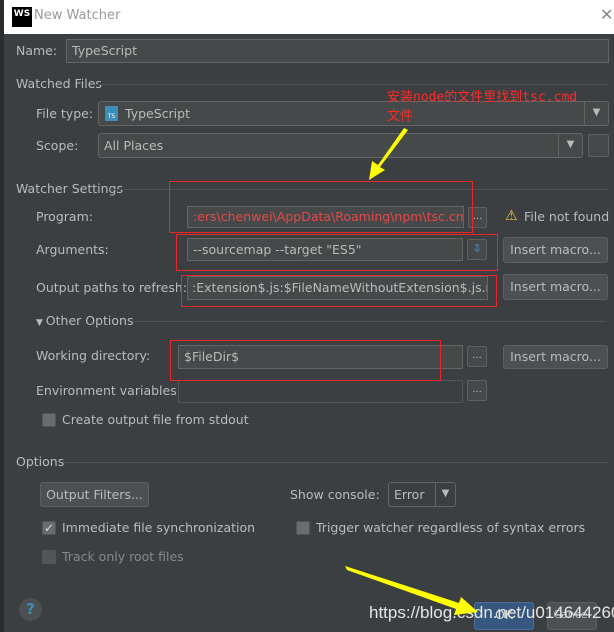 Image resolution: width=614 pixels, height=632 pixels. I want to click on arrow-to-ok-icon, so click(411, 590).